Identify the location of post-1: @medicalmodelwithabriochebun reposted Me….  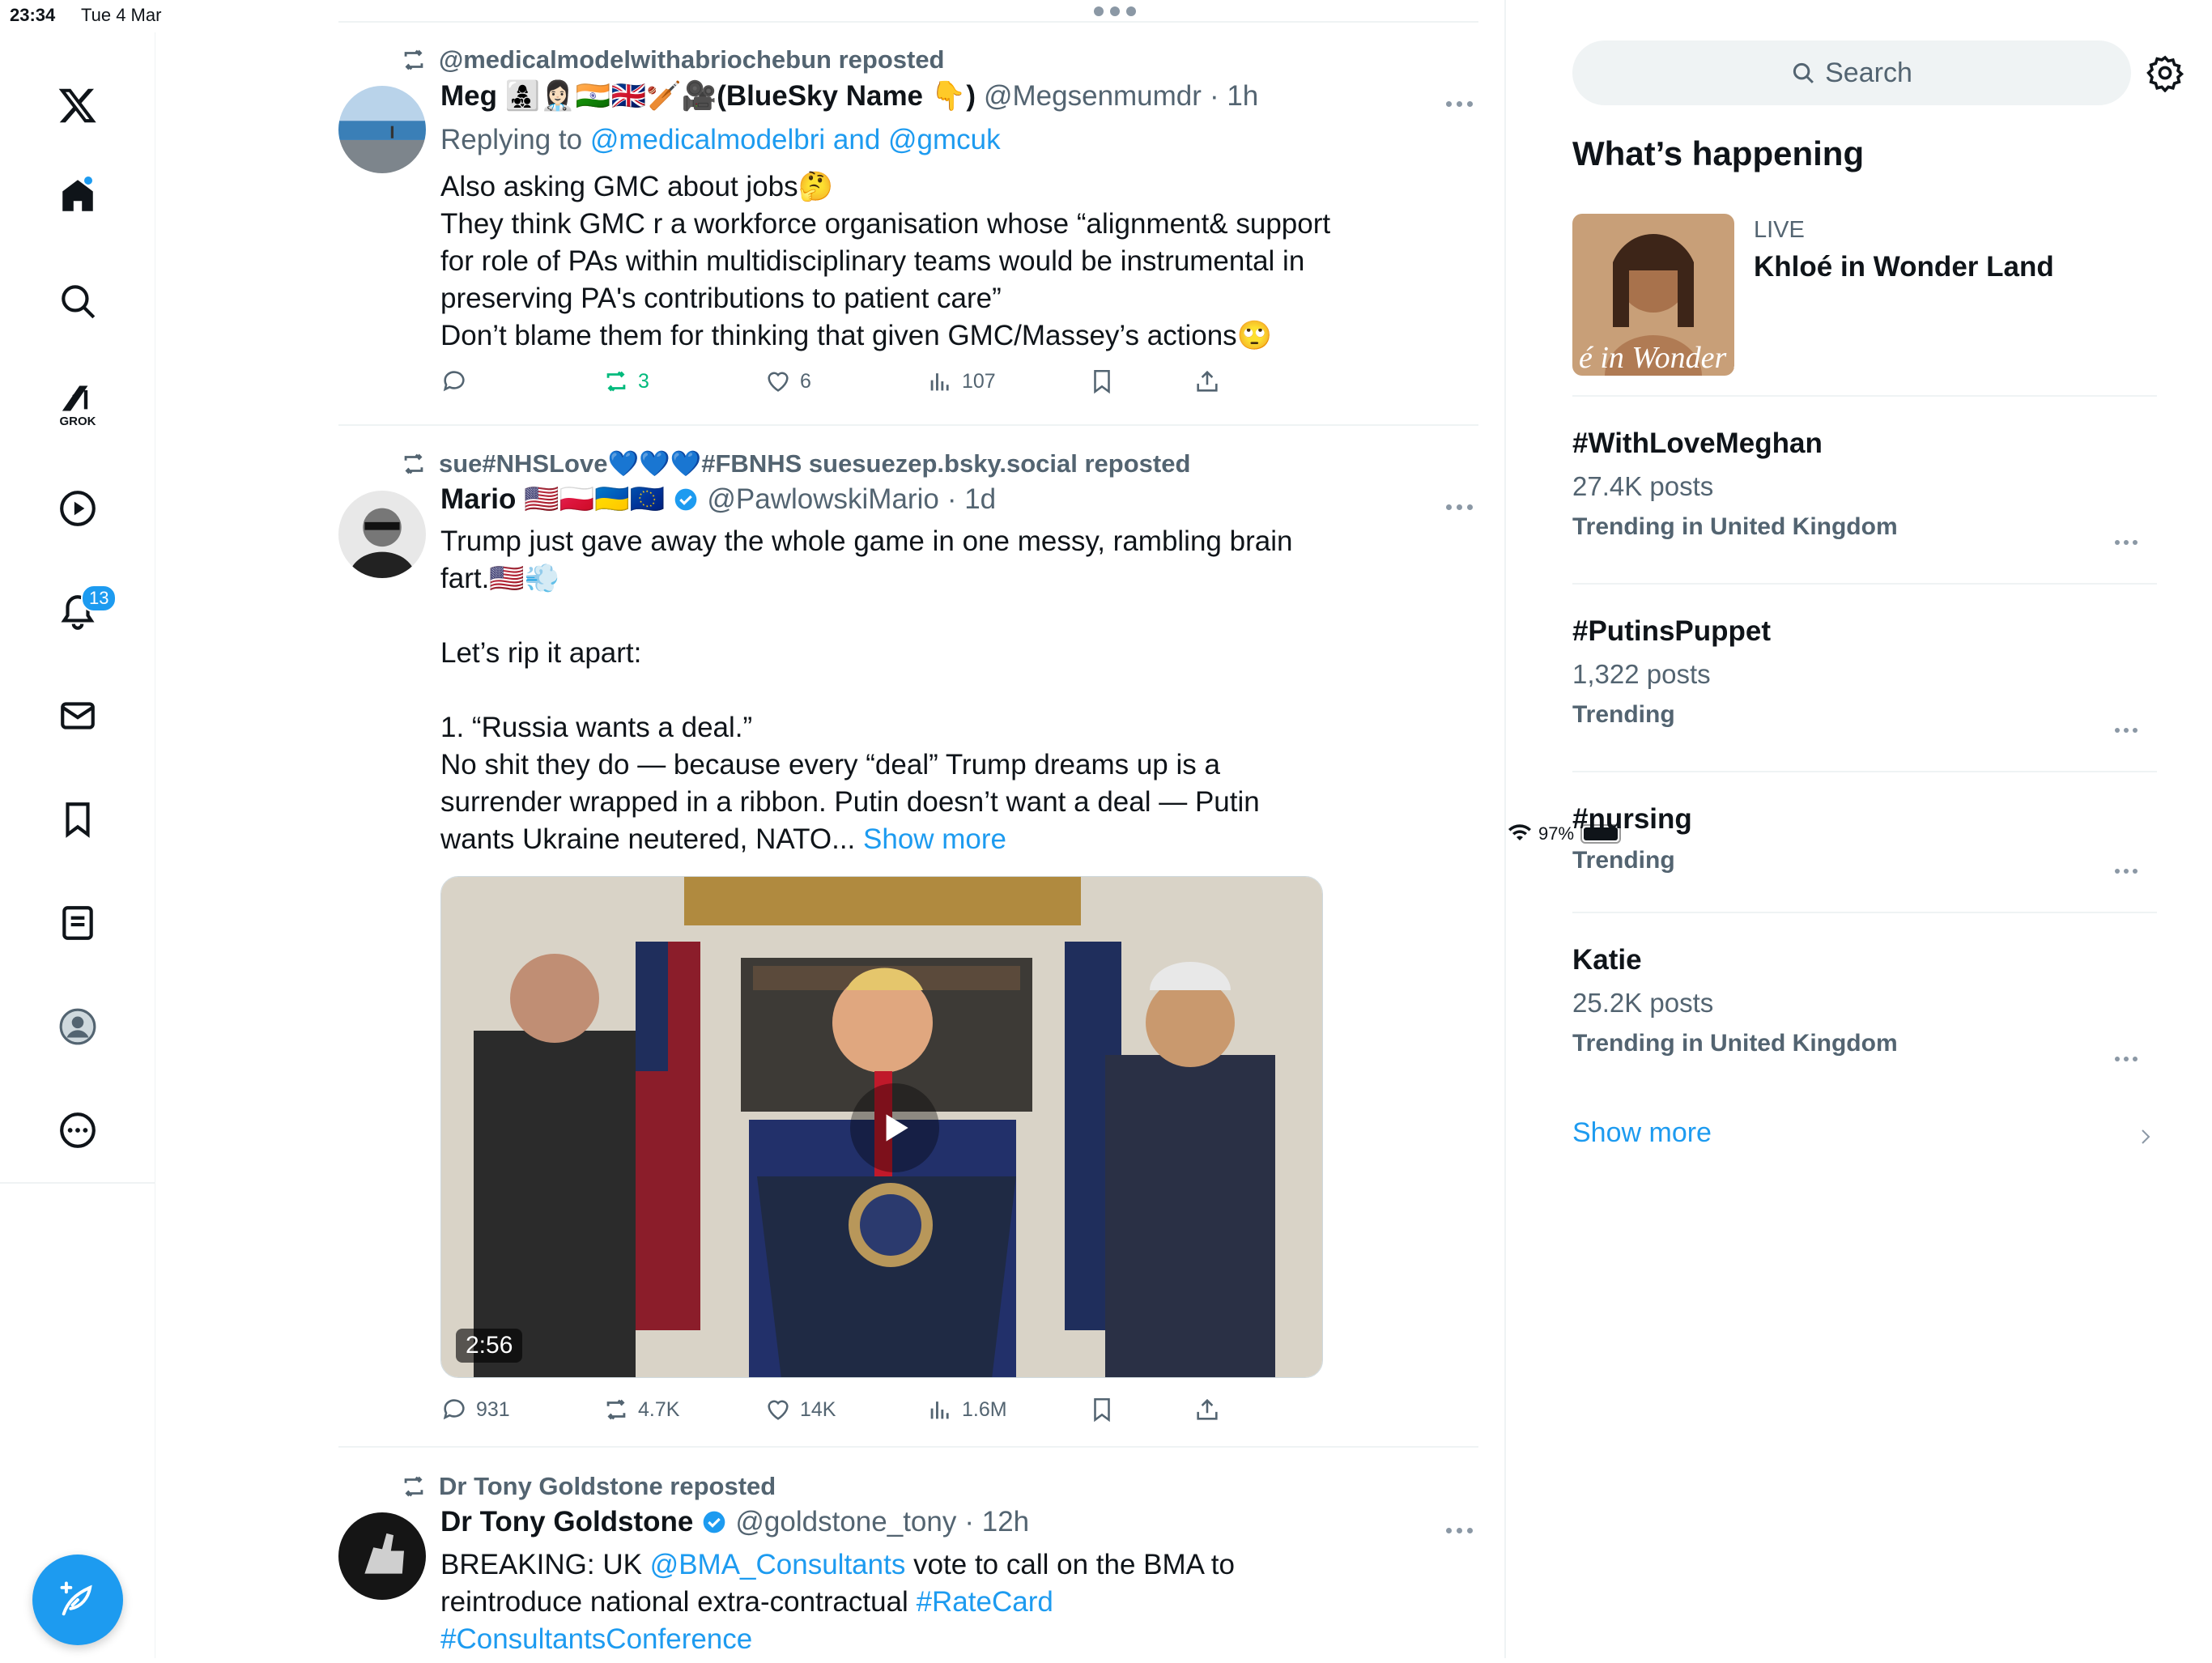
(908, 226).